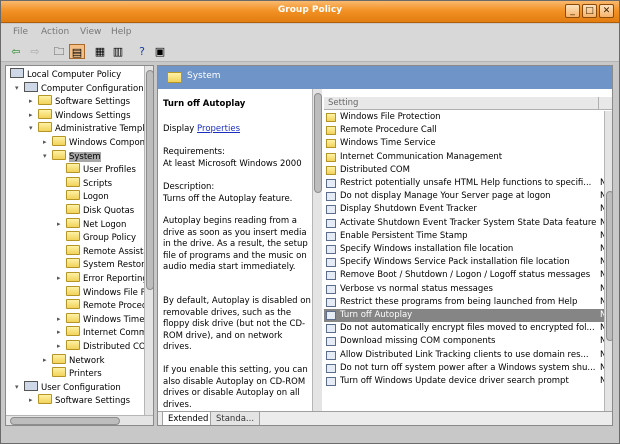 Image resolution: width=620 pixels, height=444 pixels. What do you see at coordinates (160, 51) in the screenshot?
I see `toggle-pane-icon: ▣` at bounding box center [160, 51].